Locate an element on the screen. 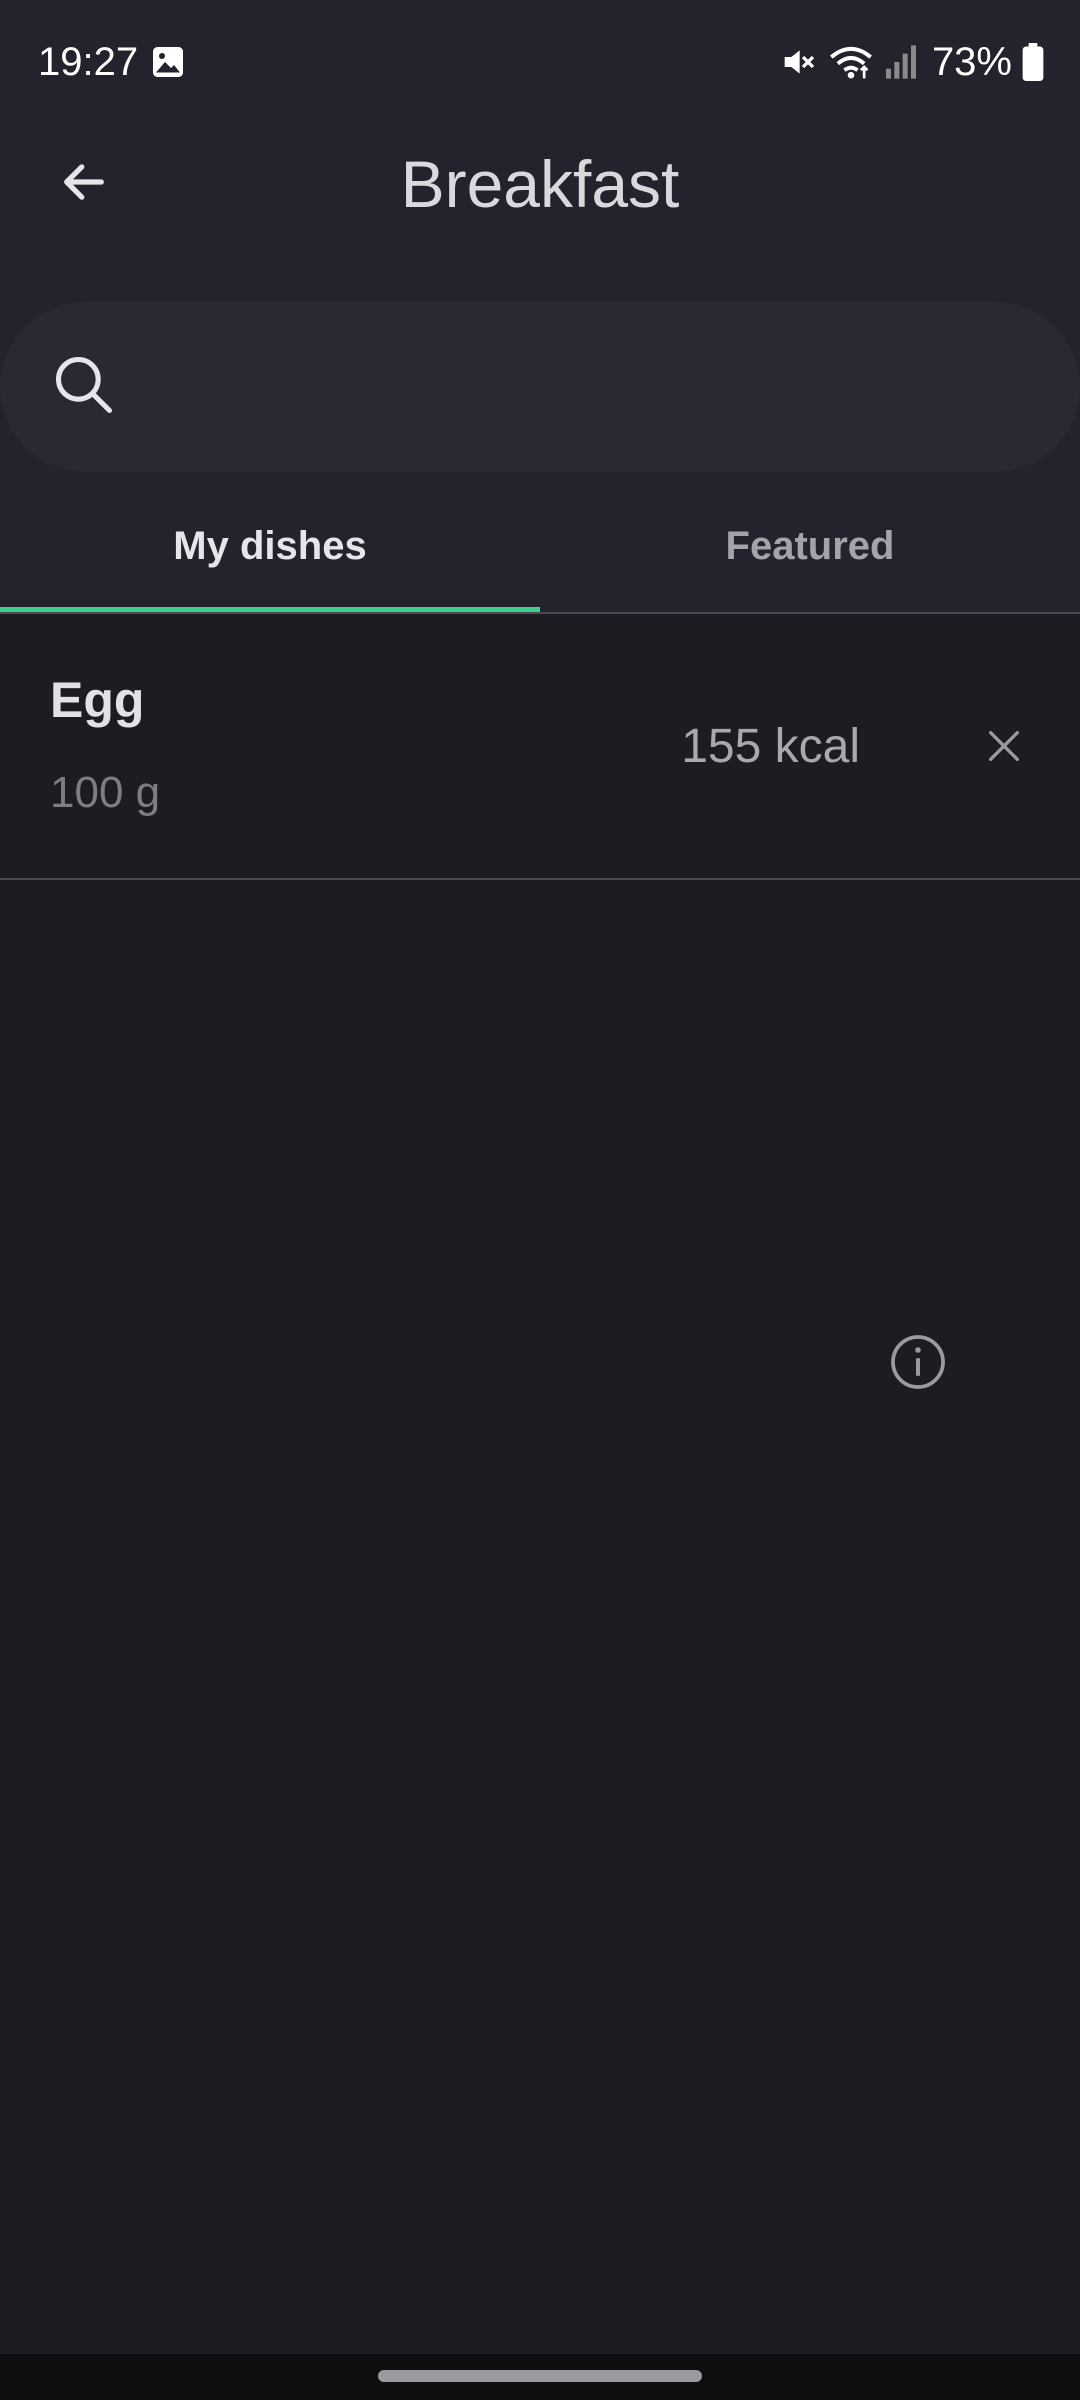 This screenshot has width=1080, height=2400. tab-my-dishes: My dishes is located at coordinates (270, 546).